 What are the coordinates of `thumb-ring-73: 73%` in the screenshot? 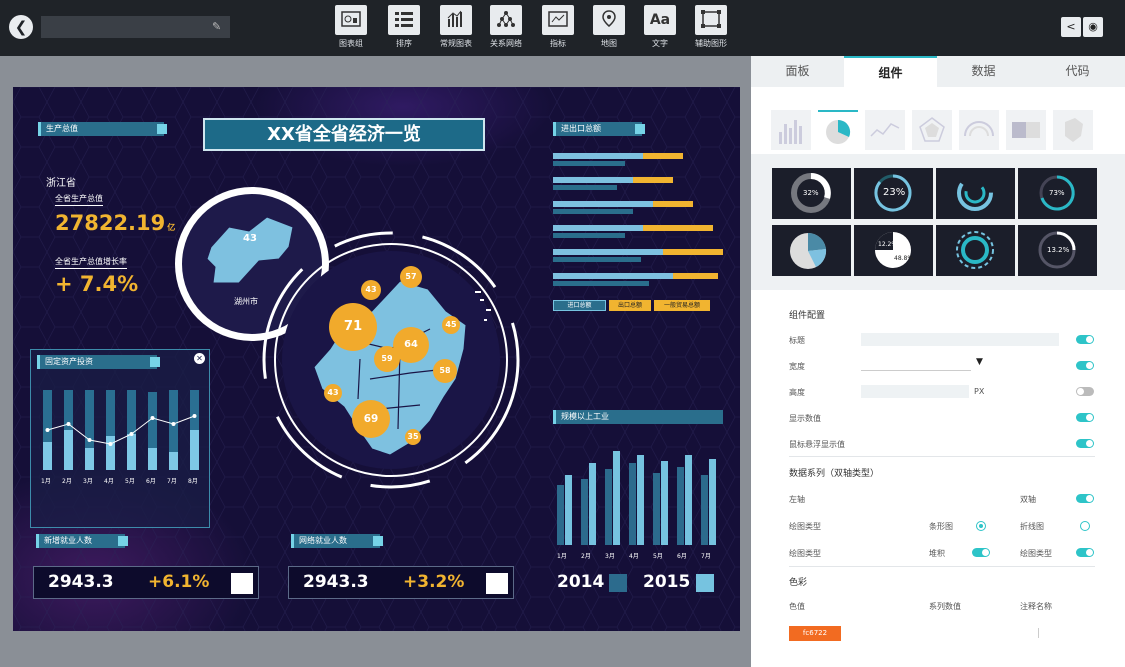 It's located at (1057, 193).